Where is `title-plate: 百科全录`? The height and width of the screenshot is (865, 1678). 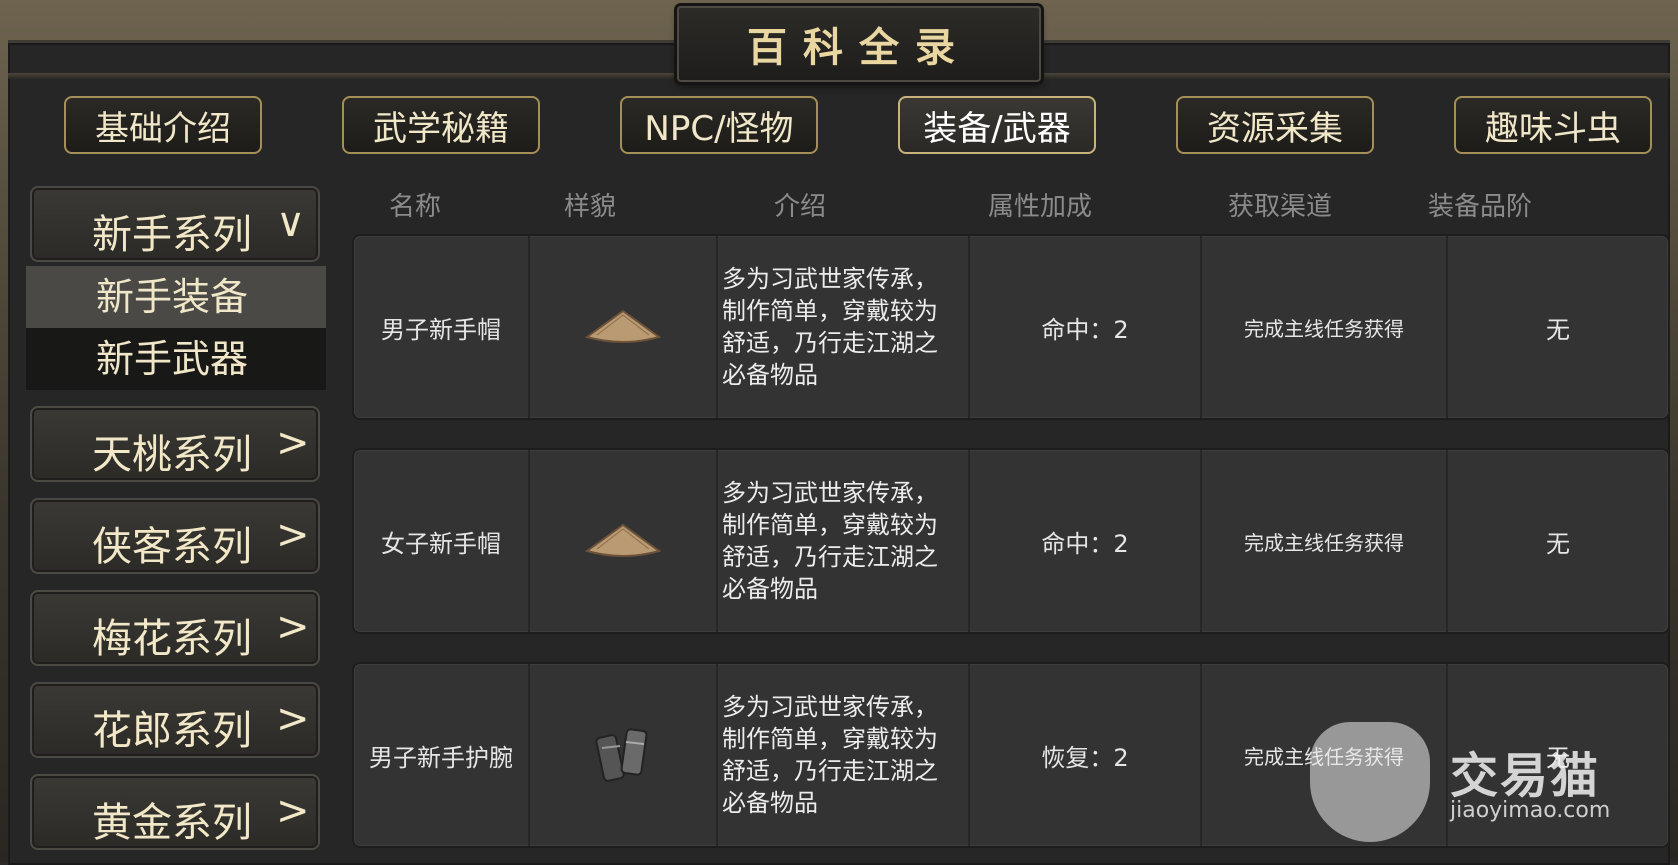 title-plate: 百科全录 is located at coordinates (859, 44).